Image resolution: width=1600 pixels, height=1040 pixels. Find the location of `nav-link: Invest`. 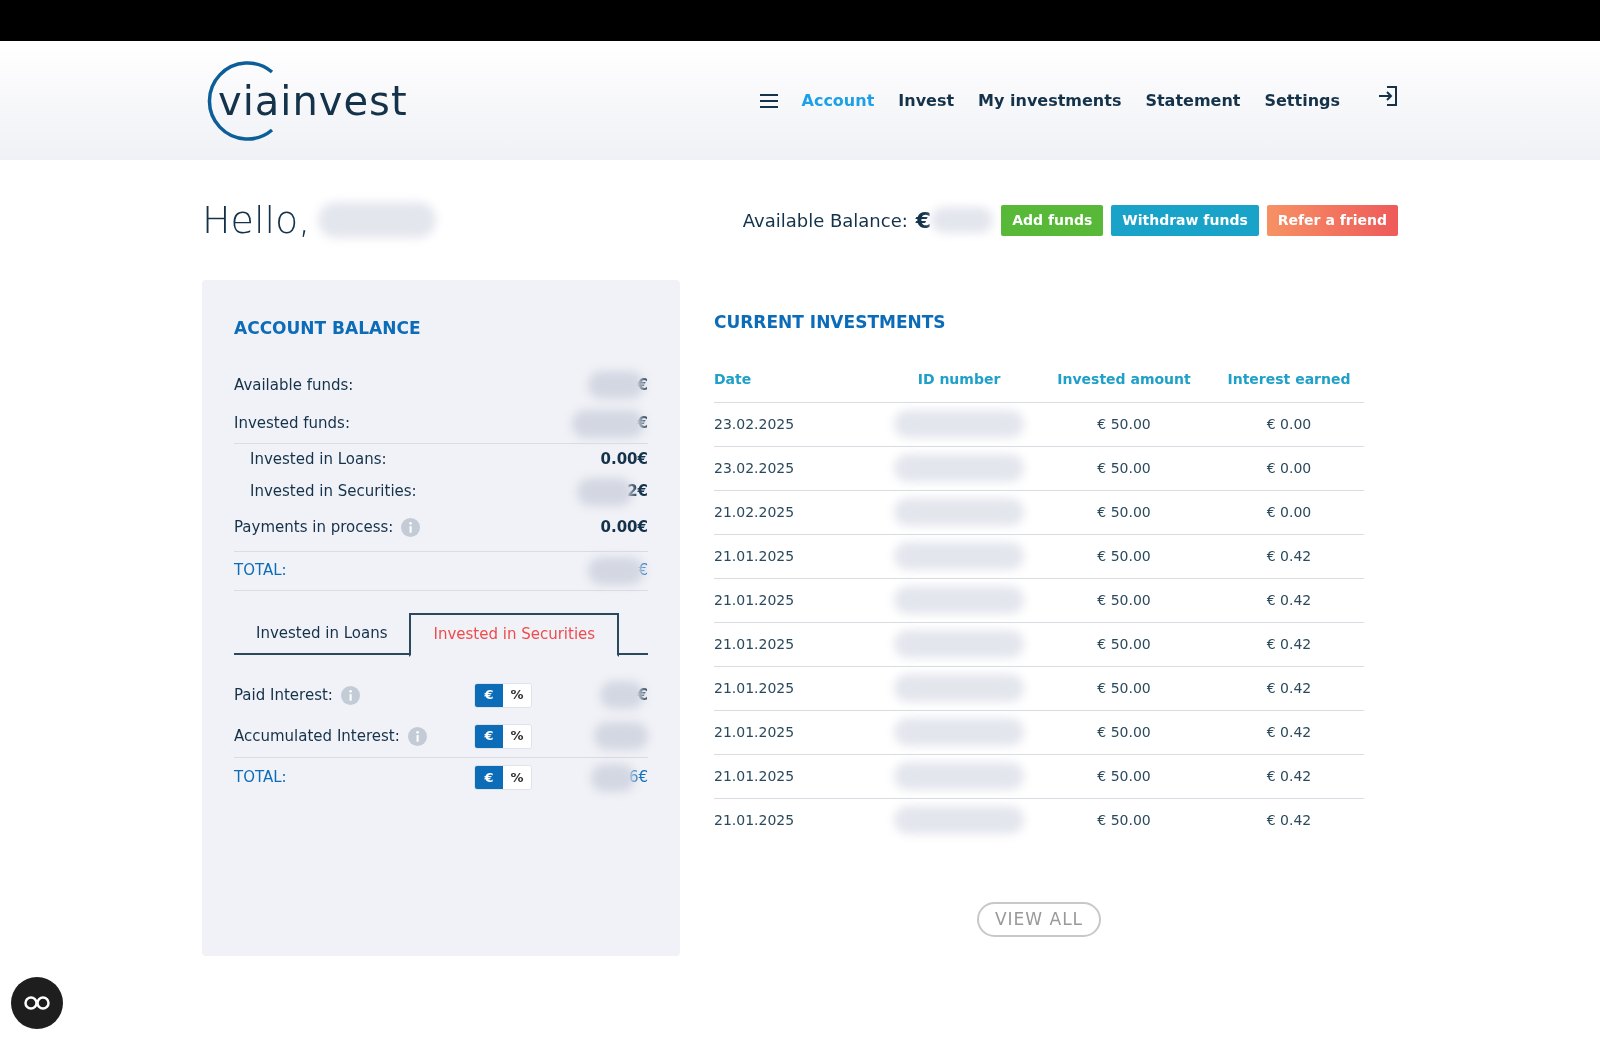

nav-link: Invest is located at coordinates (926, 100).